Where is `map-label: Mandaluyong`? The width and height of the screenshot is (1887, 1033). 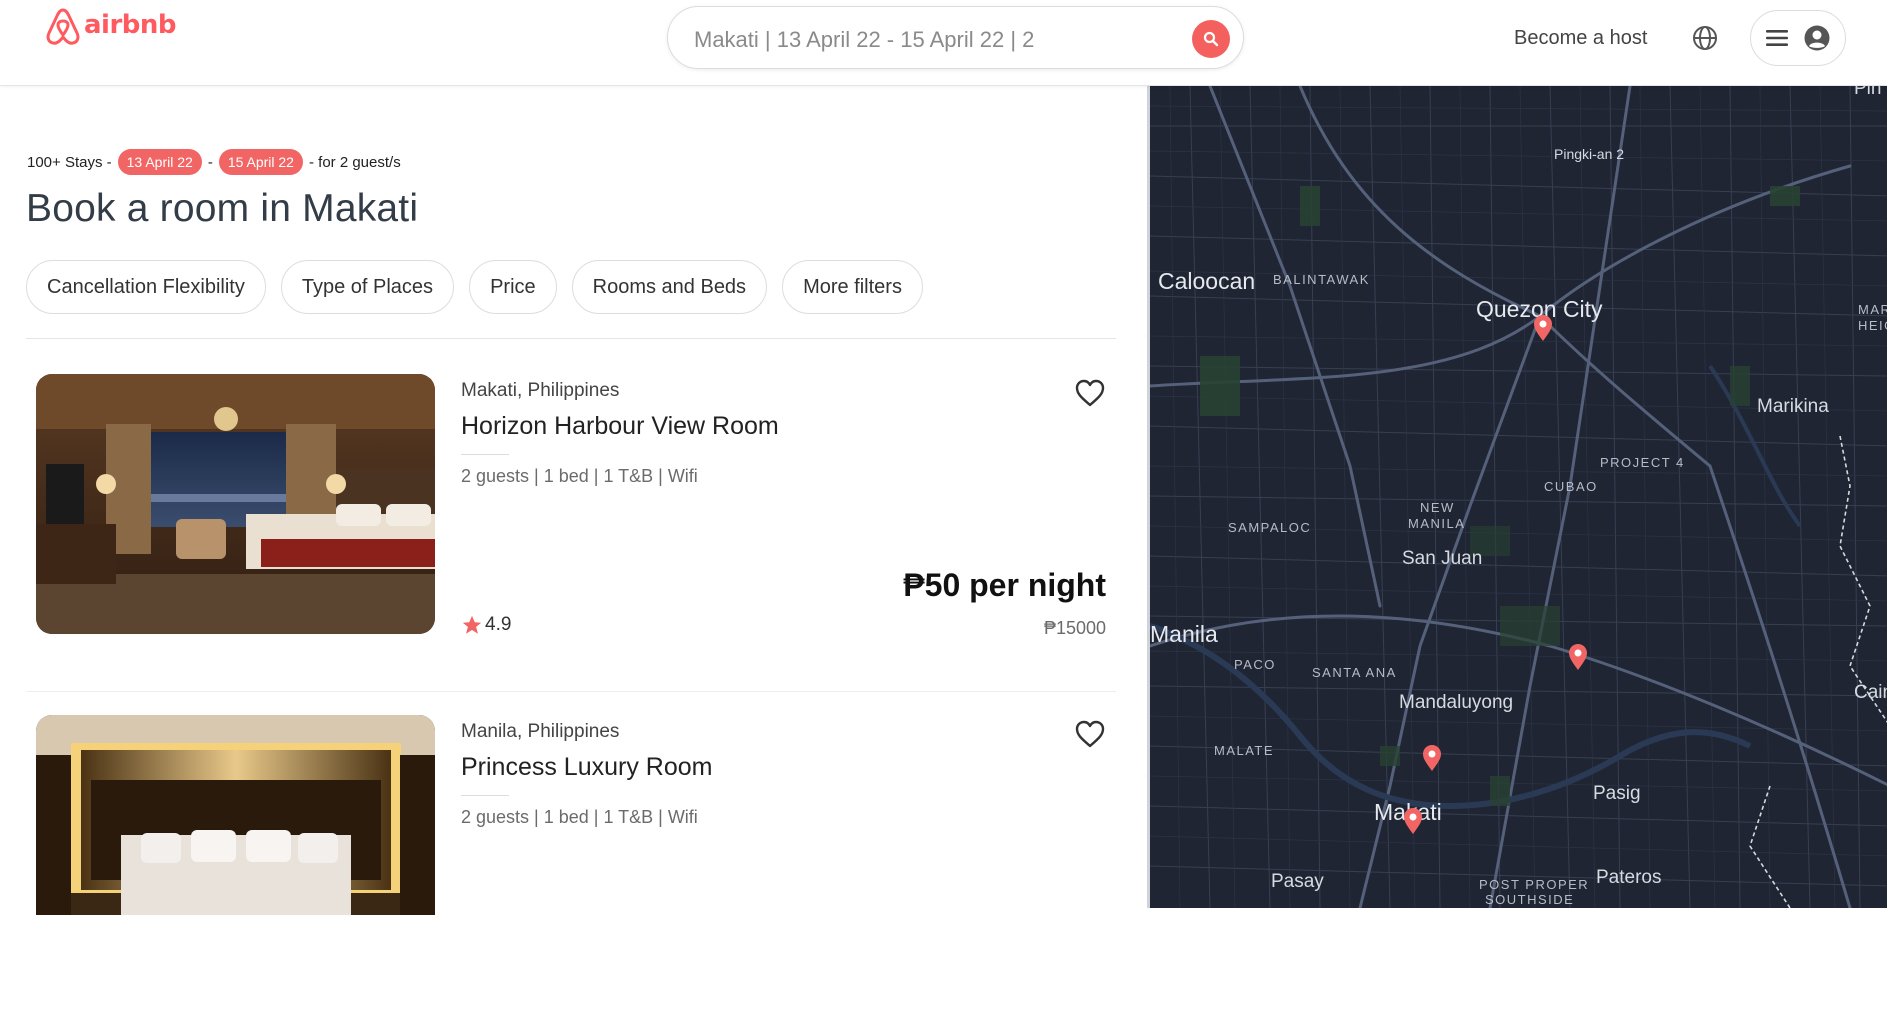 map-label: Mandaluyong is located at coordinates (1456, 702).